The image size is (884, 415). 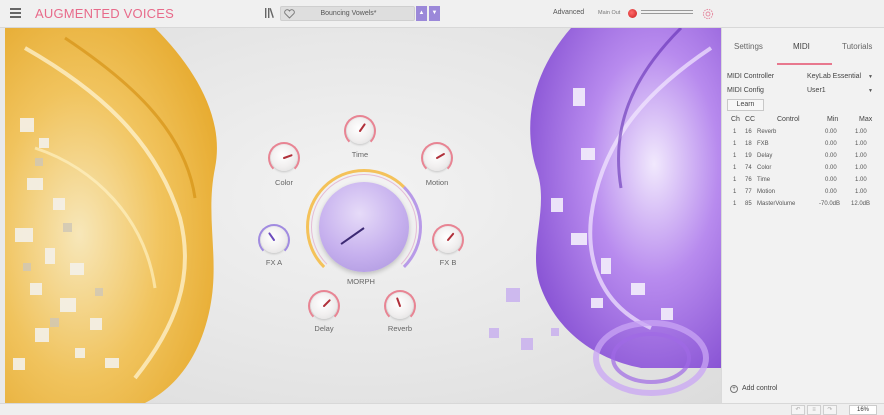 What do you see at coordinates (803, 169) in the screenshot?
I see `table-row: 1 74 Color 0.00 1.00` at bounding box center [803, 169].